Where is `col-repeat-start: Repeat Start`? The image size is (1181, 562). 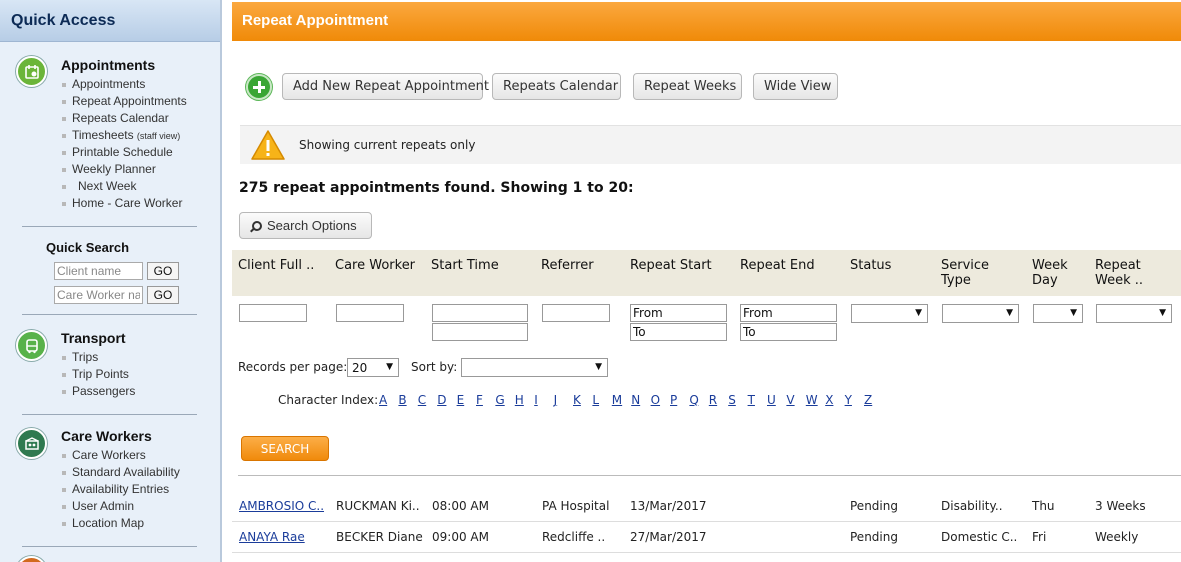 col-repeat-start: Repeat Start is located at coordinates (671, 265).